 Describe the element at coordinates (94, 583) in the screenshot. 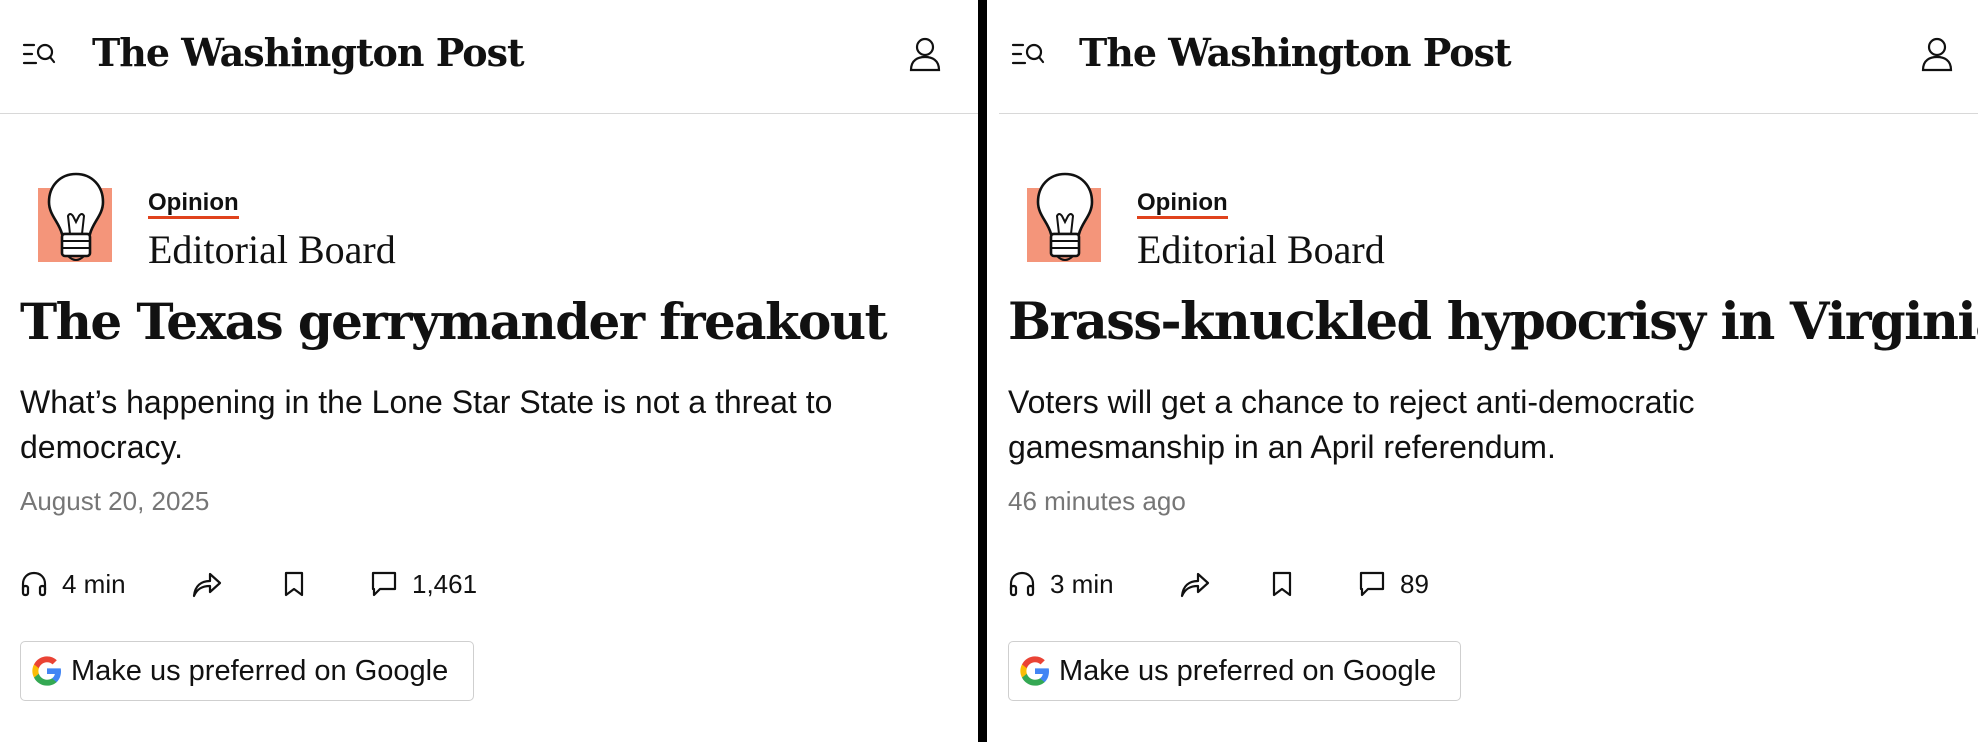

I see `listen-time: 4 min` at that location.